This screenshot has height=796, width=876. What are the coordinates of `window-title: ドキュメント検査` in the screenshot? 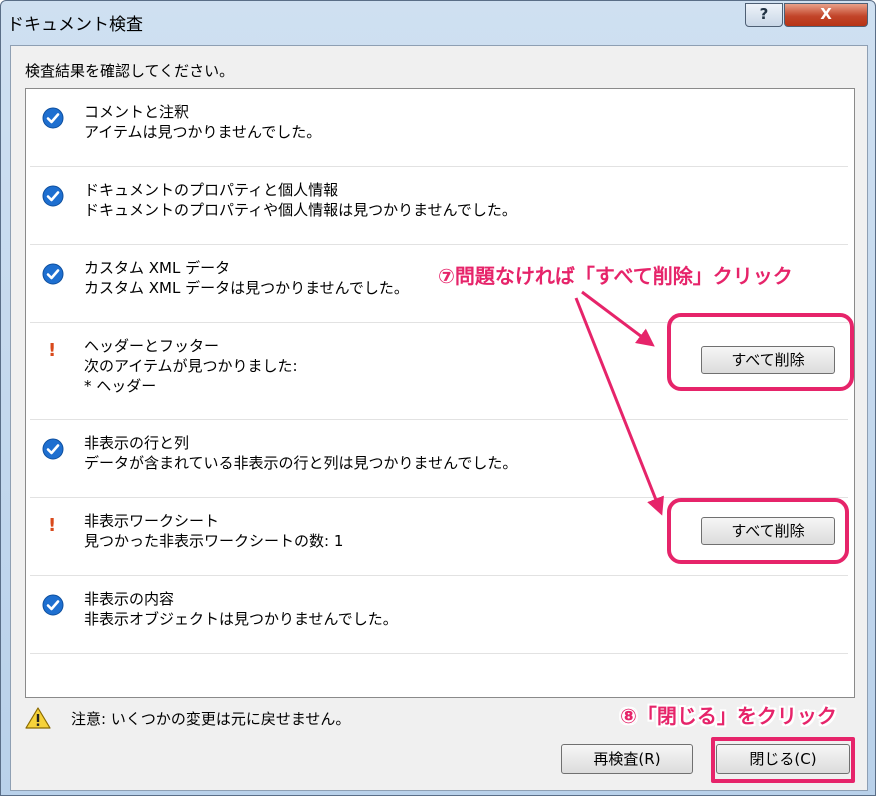 It's located at (75, 25).